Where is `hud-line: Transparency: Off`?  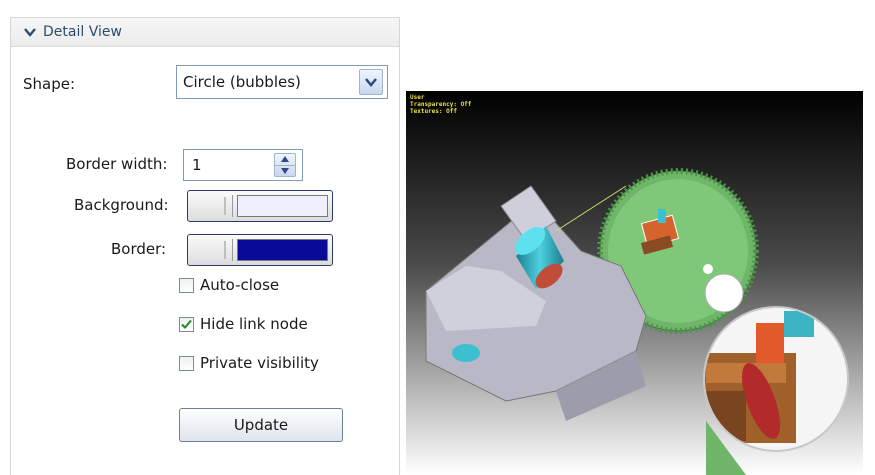 hud-line: Transparency: Off is located at coordinates (441, 104).